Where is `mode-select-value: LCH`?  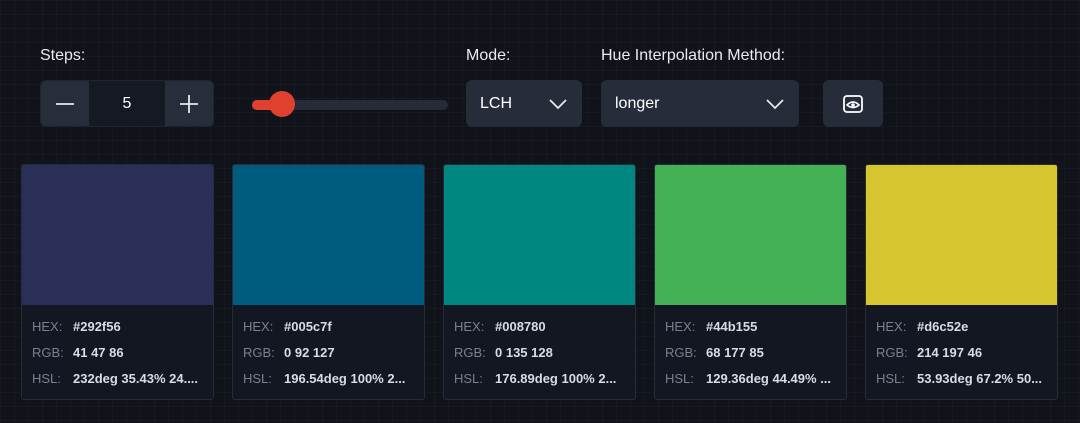 mode-select-value: LCH is located at coordinates (496, 103).